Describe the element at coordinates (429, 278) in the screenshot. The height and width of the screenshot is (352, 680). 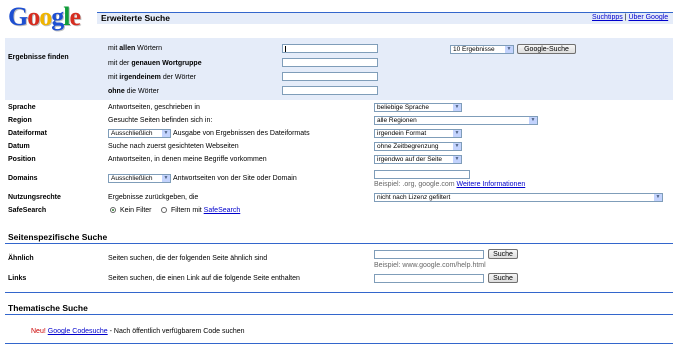
I see `links-url-input` at that location.